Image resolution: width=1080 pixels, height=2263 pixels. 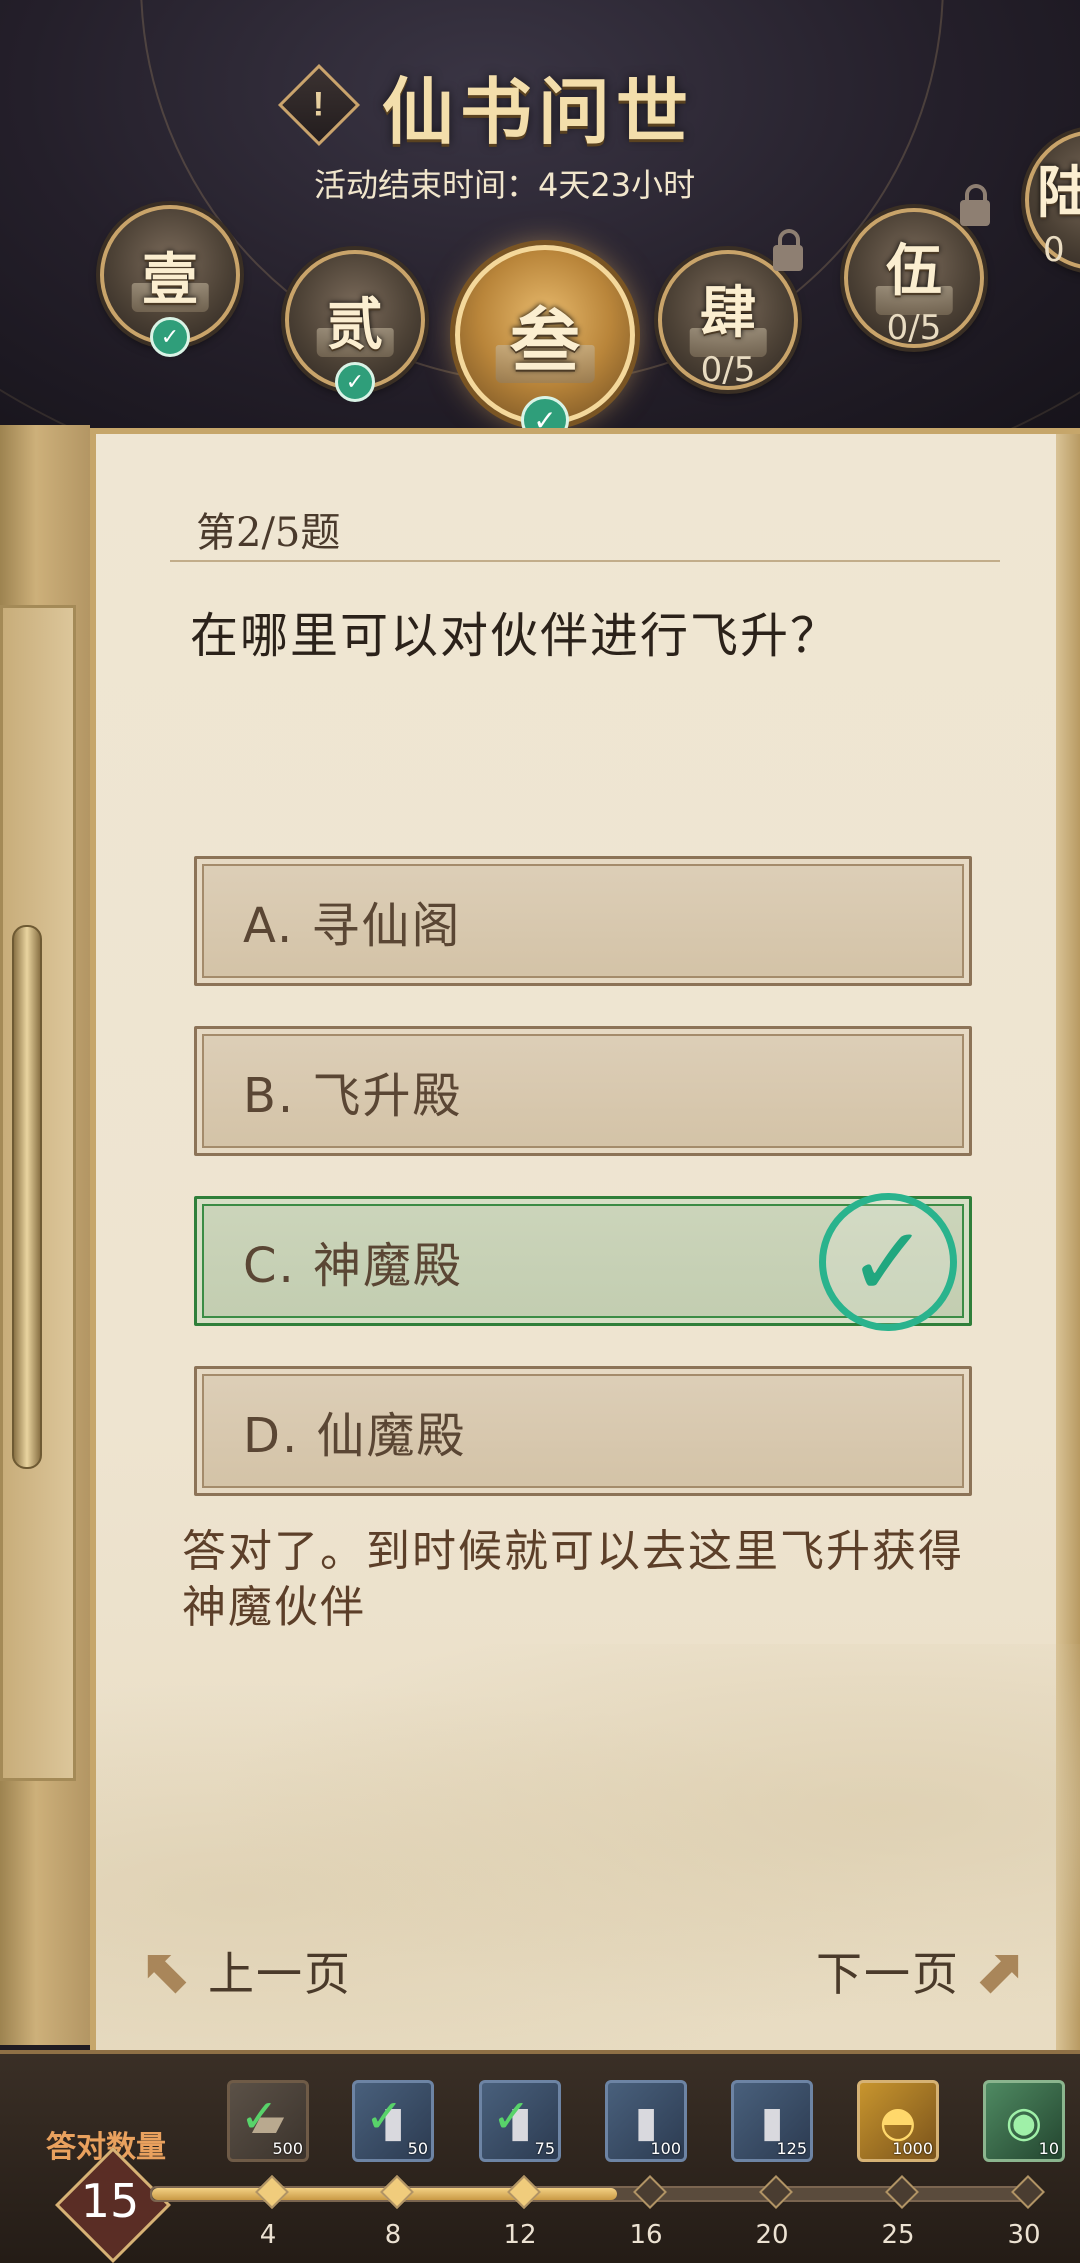 I want to click on question-number: 第2/5题, so click(x=268, y=533).